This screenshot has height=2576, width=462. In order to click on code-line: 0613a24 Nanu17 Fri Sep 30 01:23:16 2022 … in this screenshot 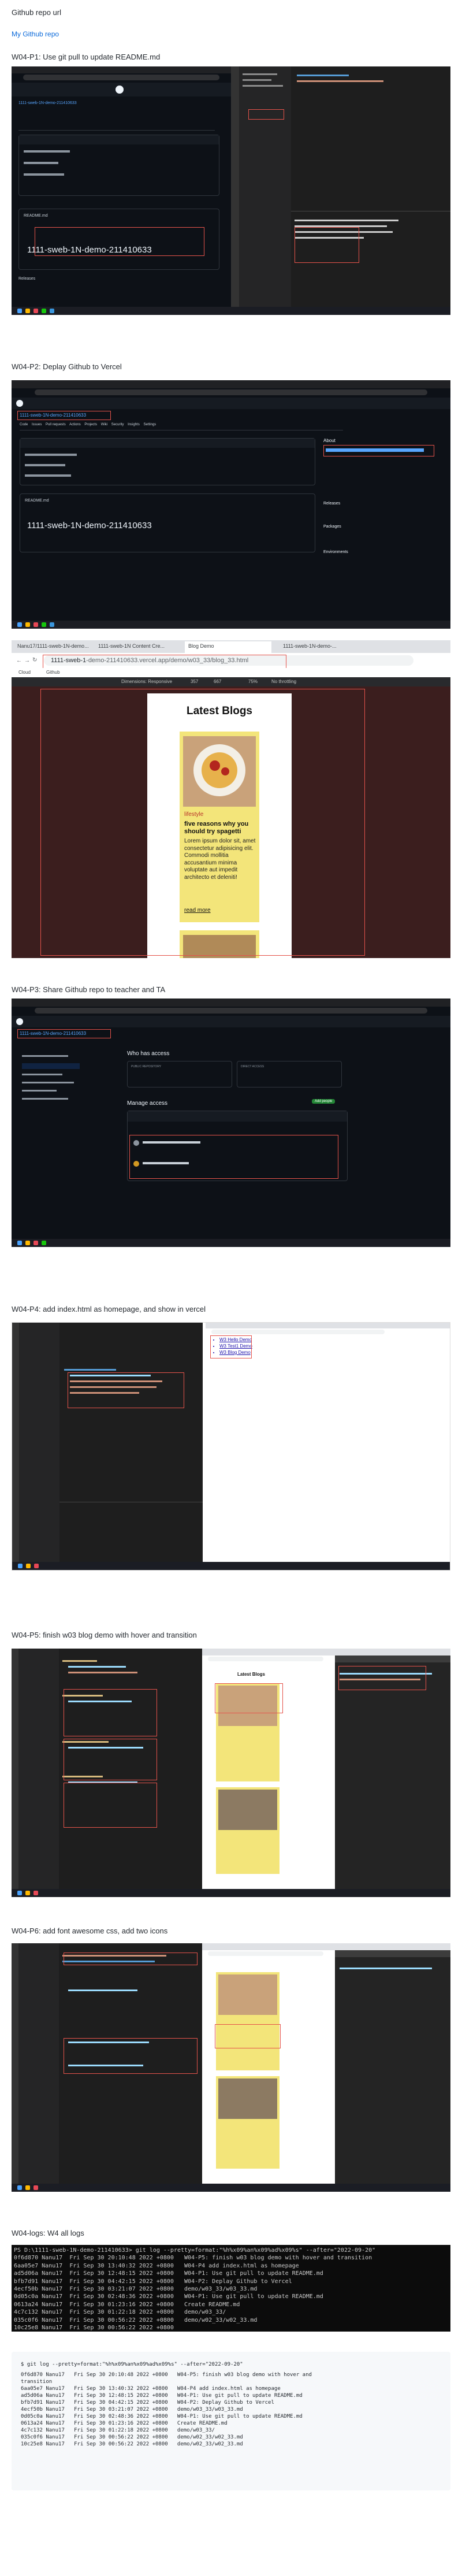, I will do `click(124, 2423)`.